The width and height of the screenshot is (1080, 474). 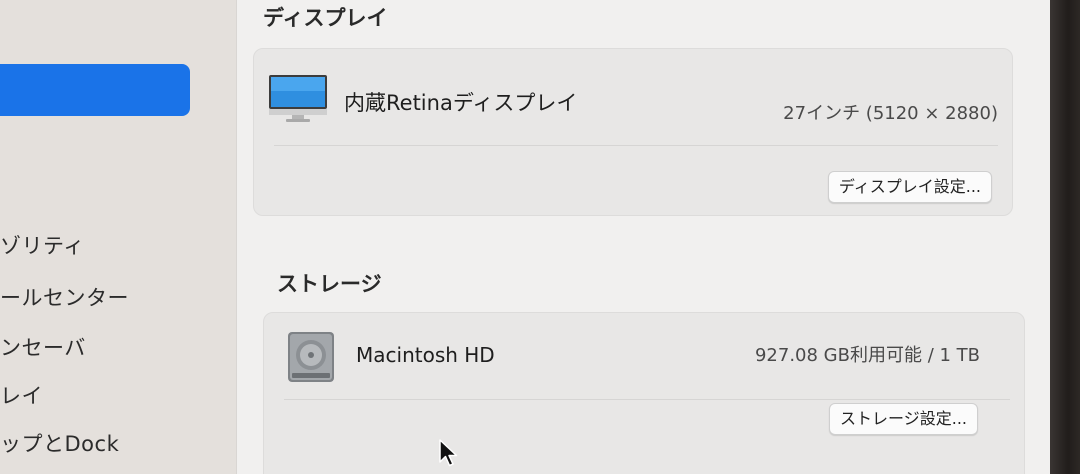 What do you see at coordinates (298, 98) in the screenshot?
I see `imac-display-icon` at bounding box center [298, 98].